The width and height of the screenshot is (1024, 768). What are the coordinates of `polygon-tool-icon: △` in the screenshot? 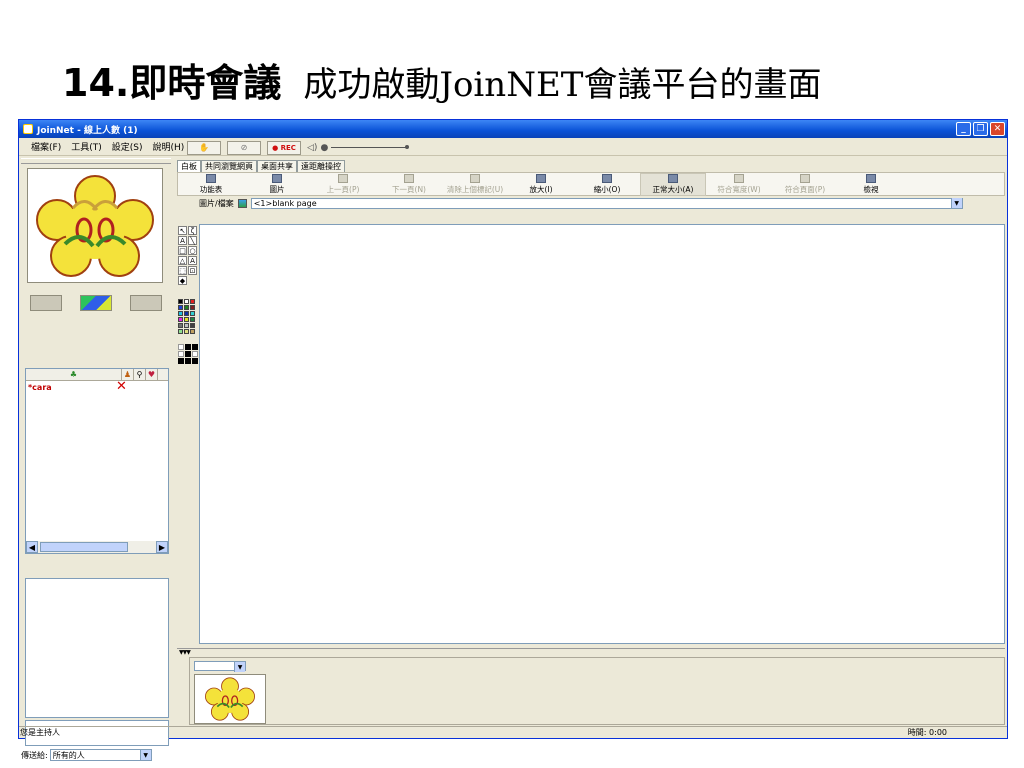 It's located at (182, 260).